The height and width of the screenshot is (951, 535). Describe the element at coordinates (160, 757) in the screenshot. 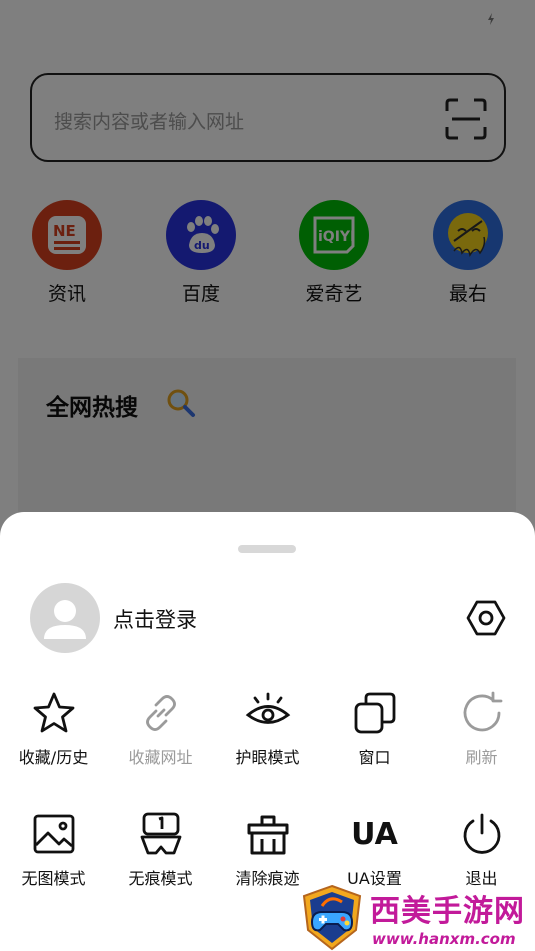

I see `menu-label: 收藏网址` at that location.